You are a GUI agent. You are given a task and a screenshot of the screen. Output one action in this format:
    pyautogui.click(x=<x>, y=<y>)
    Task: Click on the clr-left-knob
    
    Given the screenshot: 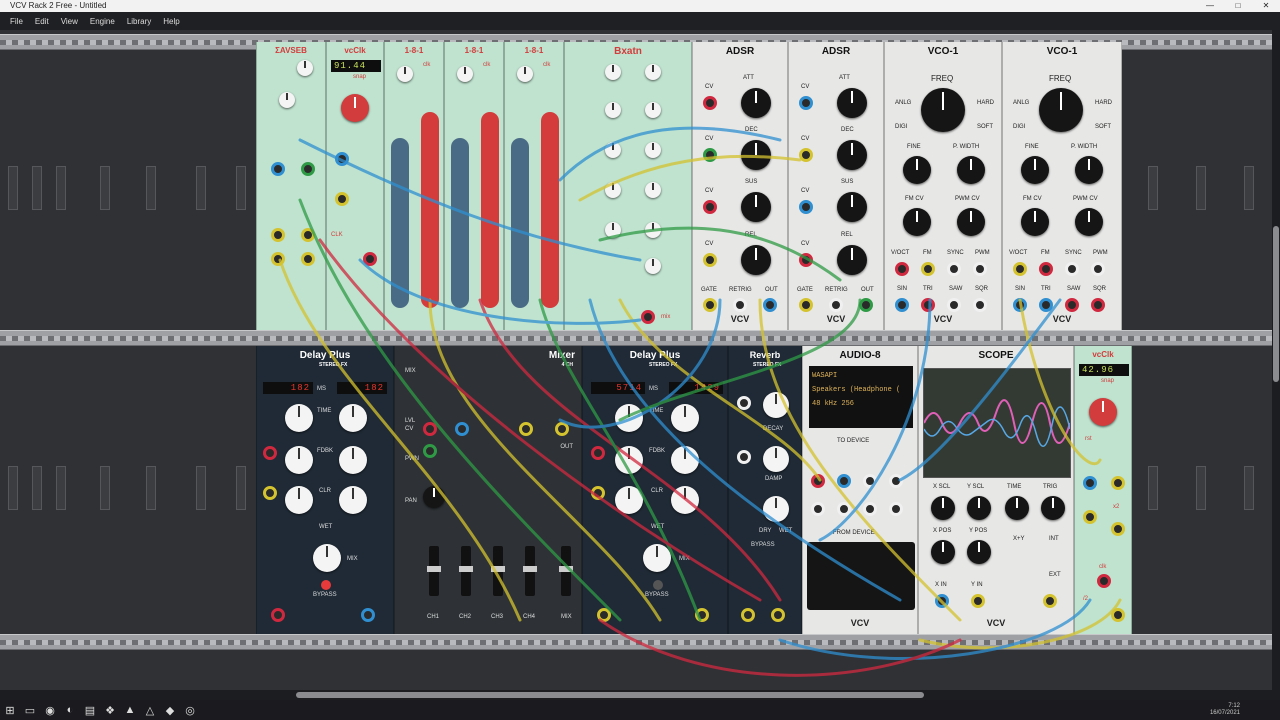 What is the action you would take?
    pyautogui.click(x=299, y=500)
    